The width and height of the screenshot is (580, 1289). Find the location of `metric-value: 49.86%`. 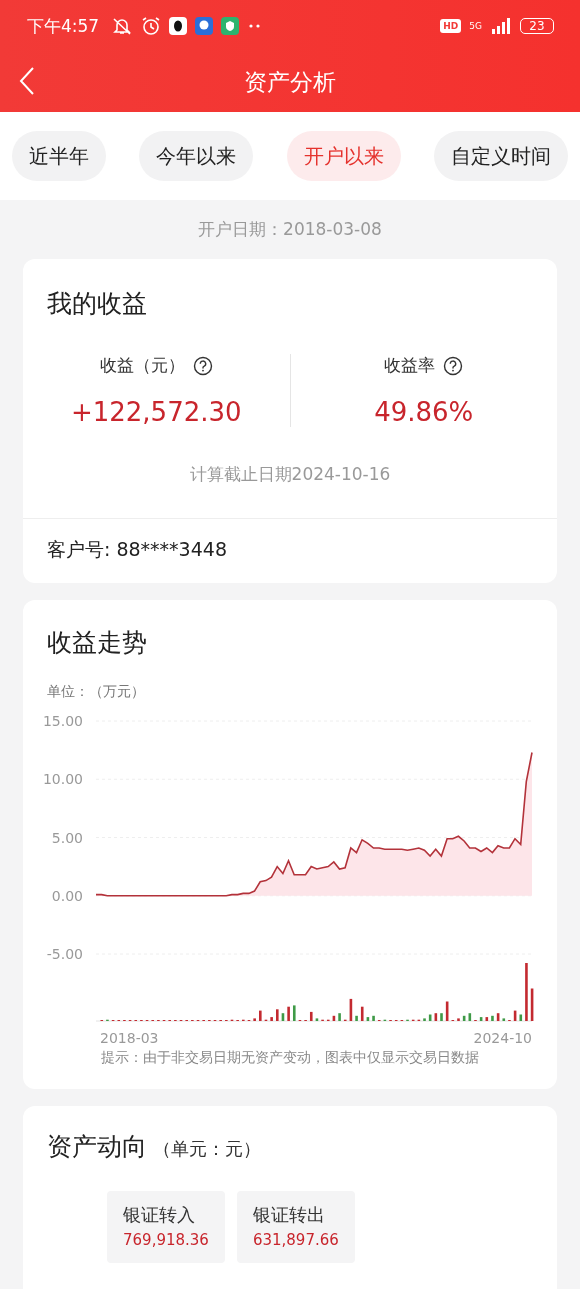

metric-value: 49.86% is located at coordinates (424, 412).